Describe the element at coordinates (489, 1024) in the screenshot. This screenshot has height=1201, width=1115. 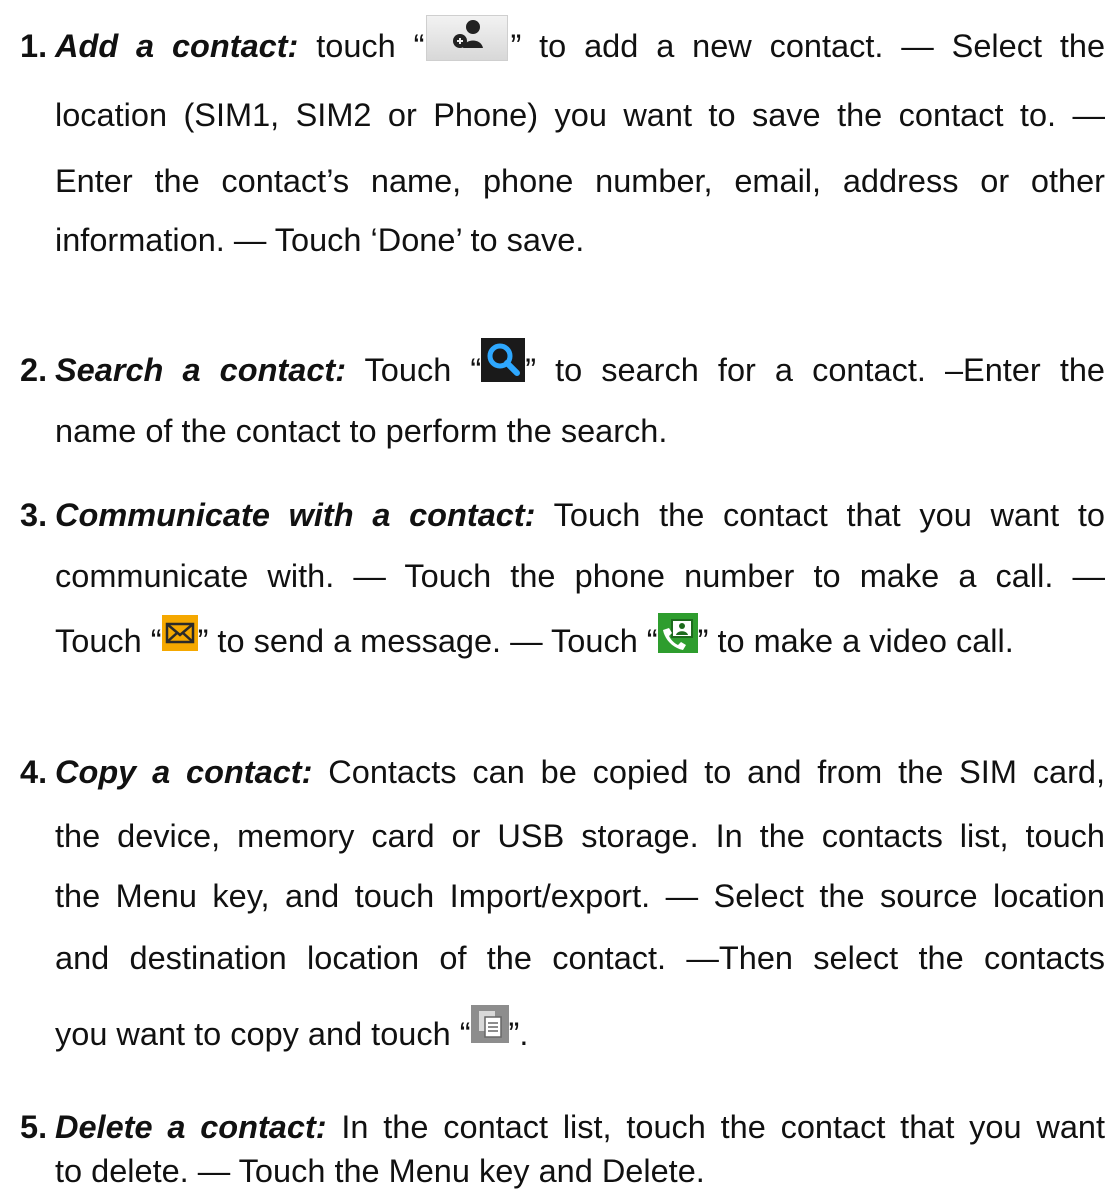
I see `copy-icon` at that location.